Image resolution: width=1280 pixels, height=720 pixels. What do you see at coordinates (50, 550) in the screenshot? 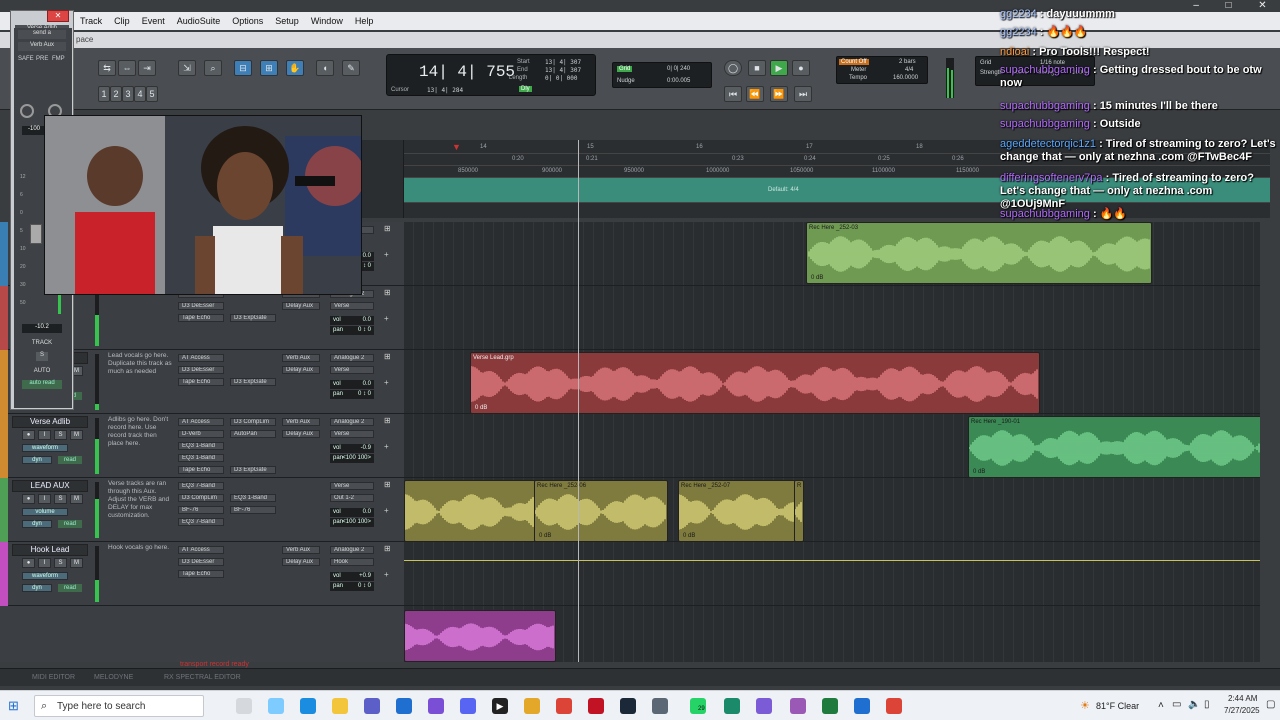
I see `track-name: Hook Lead` at bounding box center [50, 550].